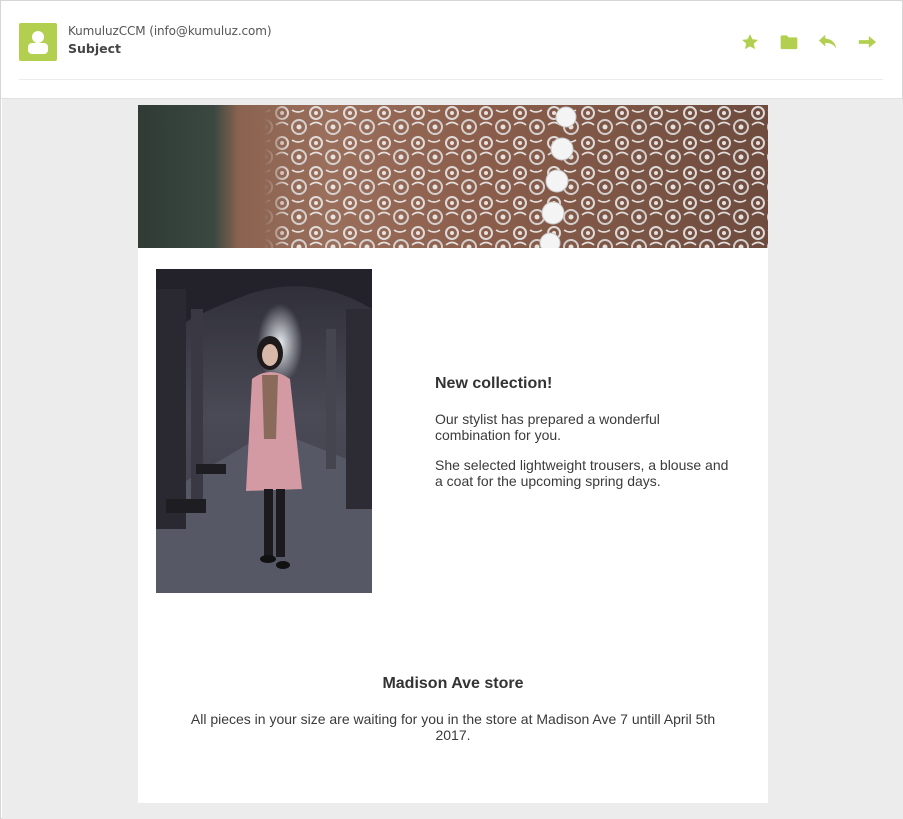  I want to click on star-icon, so click(750, 42).